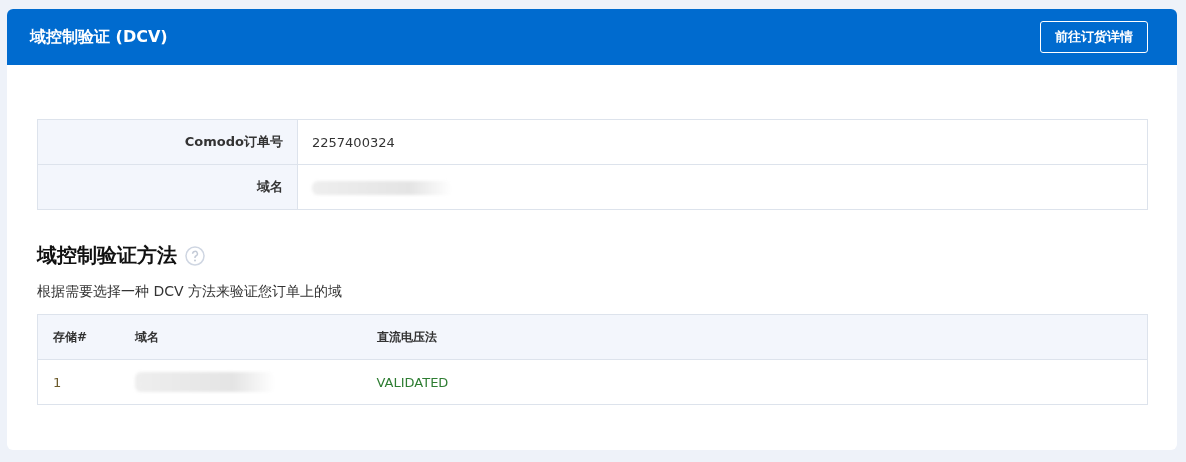 The width and height of the screenshot is (1186, 462). What do you see at coordinates (78, 337) in the screenshot?
I see `column-header: 存储#` at bounding box center [78, 337].